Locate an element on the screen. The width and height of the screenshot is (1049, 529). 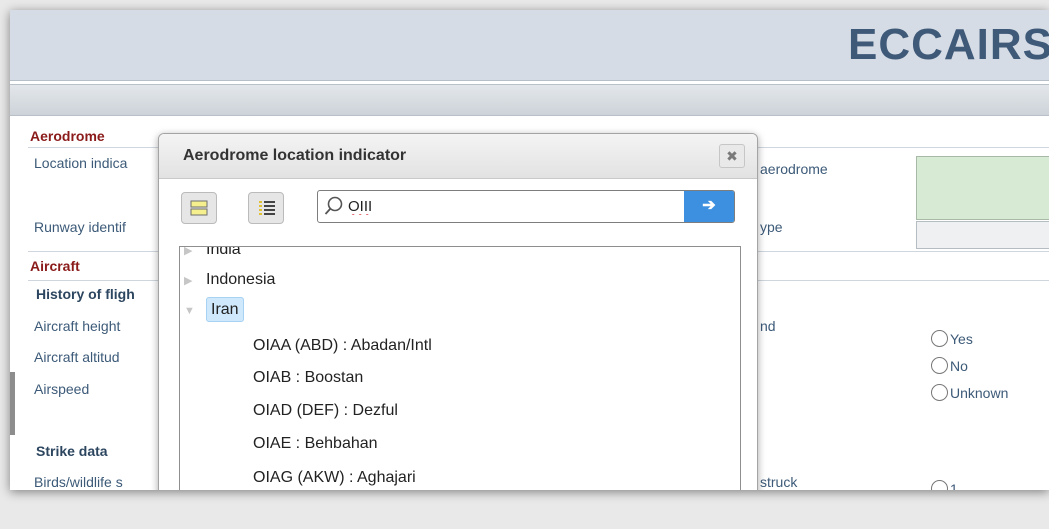
app-title: ECCAIRS is located at coordinates (948, 44).